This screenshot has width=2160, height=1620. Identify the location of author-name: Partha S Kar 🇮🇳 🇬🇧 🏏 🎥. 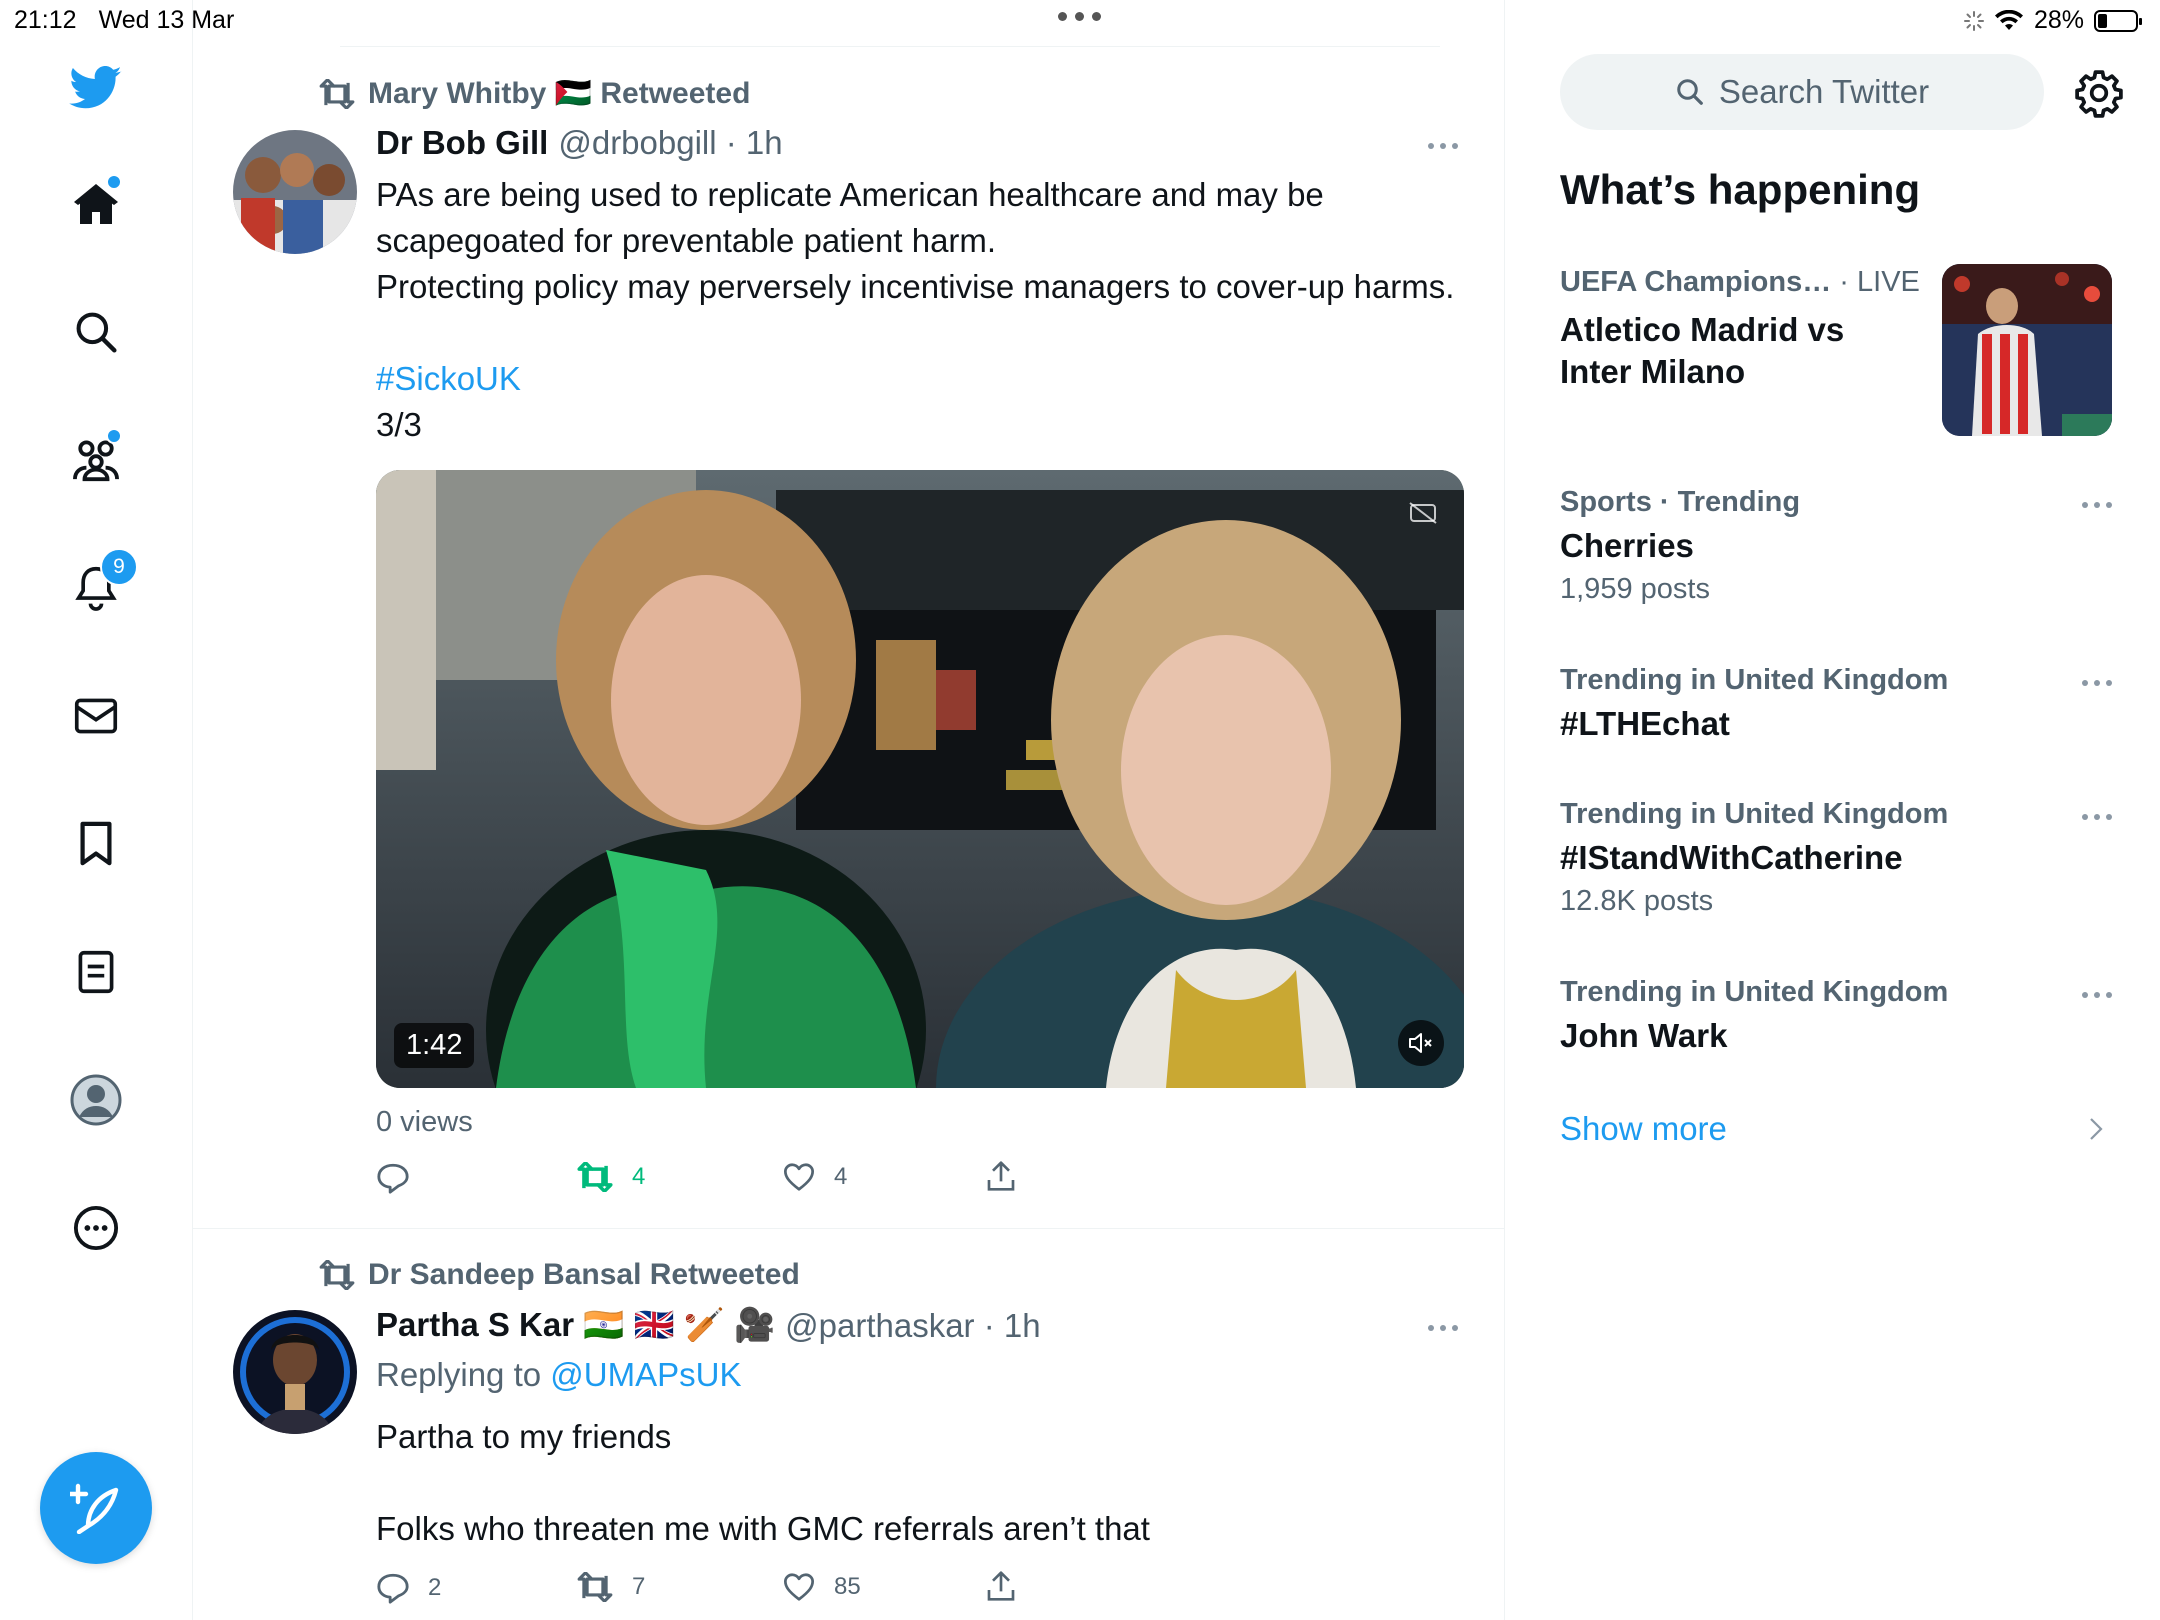
(575, 1325).